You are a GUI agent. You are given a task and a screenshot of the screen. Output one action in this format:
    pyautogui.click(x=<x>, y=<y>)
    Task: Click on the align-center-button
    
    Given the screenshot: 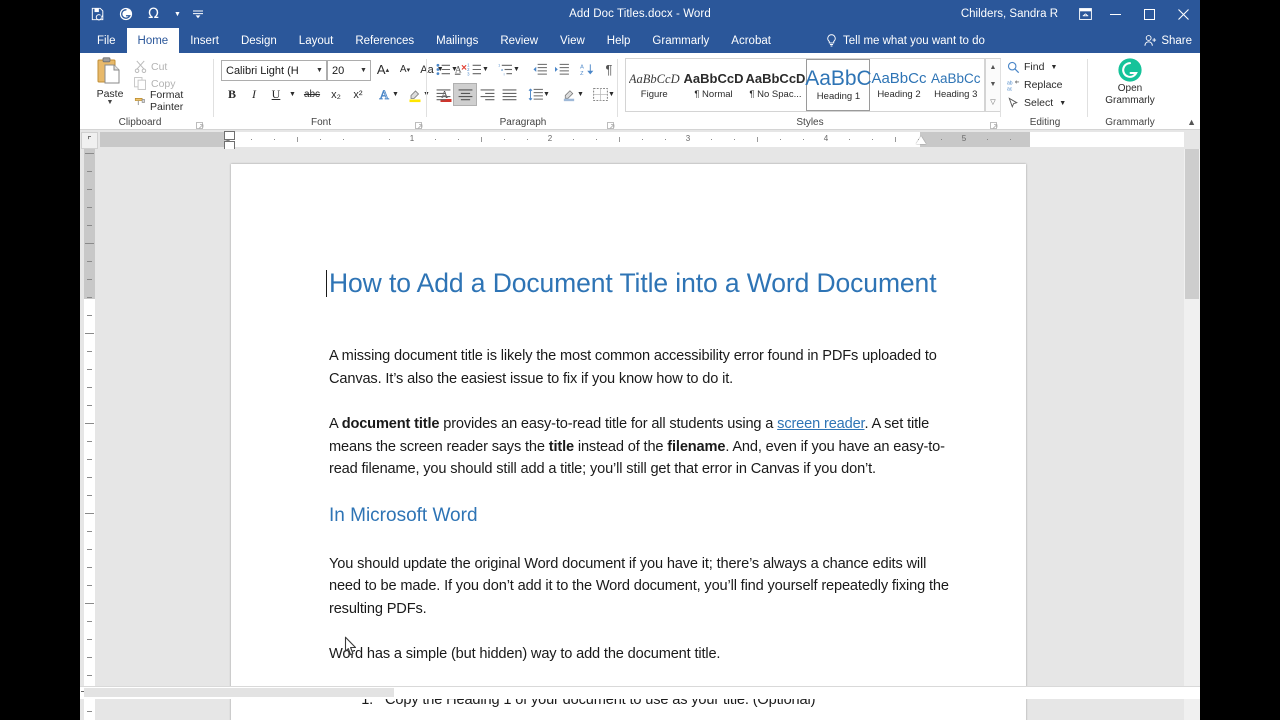 What is the action you would take?
    pyautogui.click(x=465, y=94)
    